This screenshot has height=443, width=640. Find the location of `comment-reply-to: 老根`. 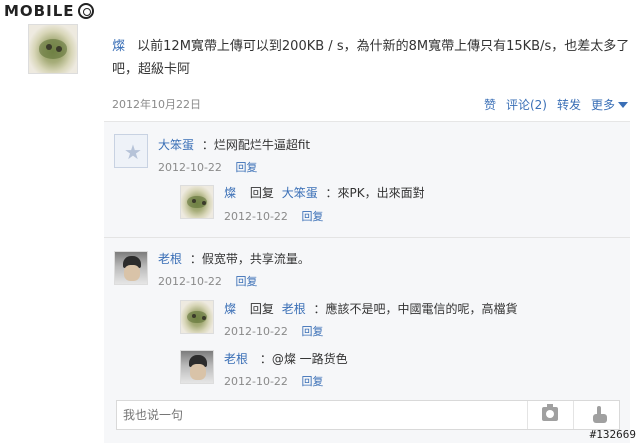

comment-reply-to: 老根 is located at coordinates (294, 309).